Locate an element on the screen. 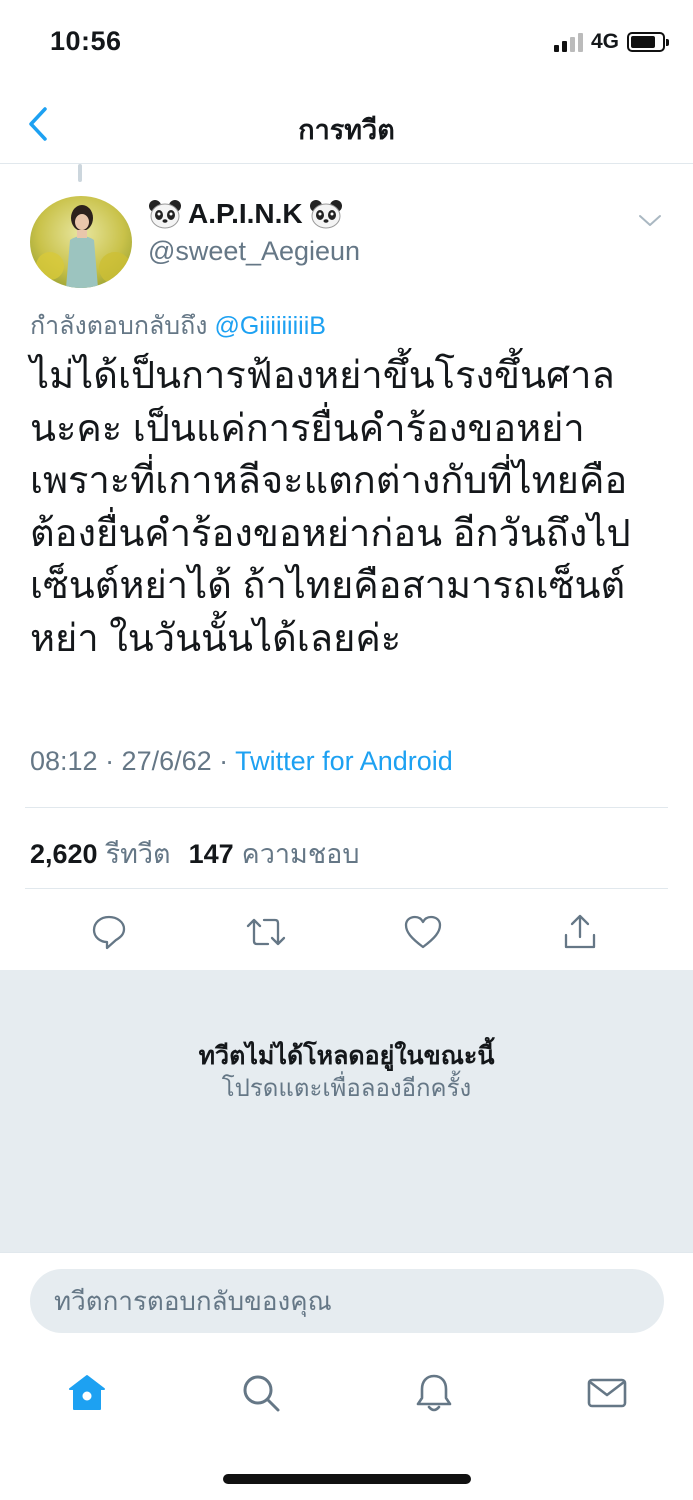 Image resolution: width=693 pixels, height=1500 pixels. status-indicators: 4G is located at coordinates (611, 42).